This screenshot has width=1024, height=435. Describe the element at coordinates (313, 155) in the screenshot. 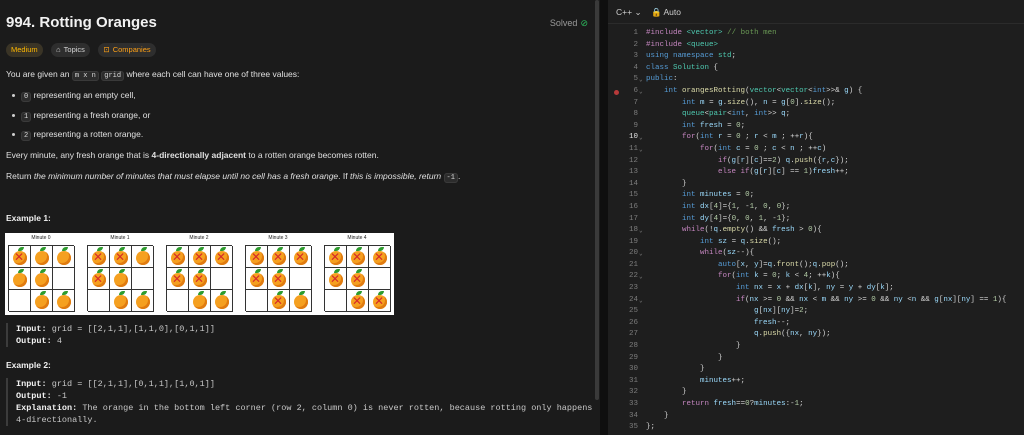

I see `rule-text-2: to a rotten orange becomes rotten.` at that location.